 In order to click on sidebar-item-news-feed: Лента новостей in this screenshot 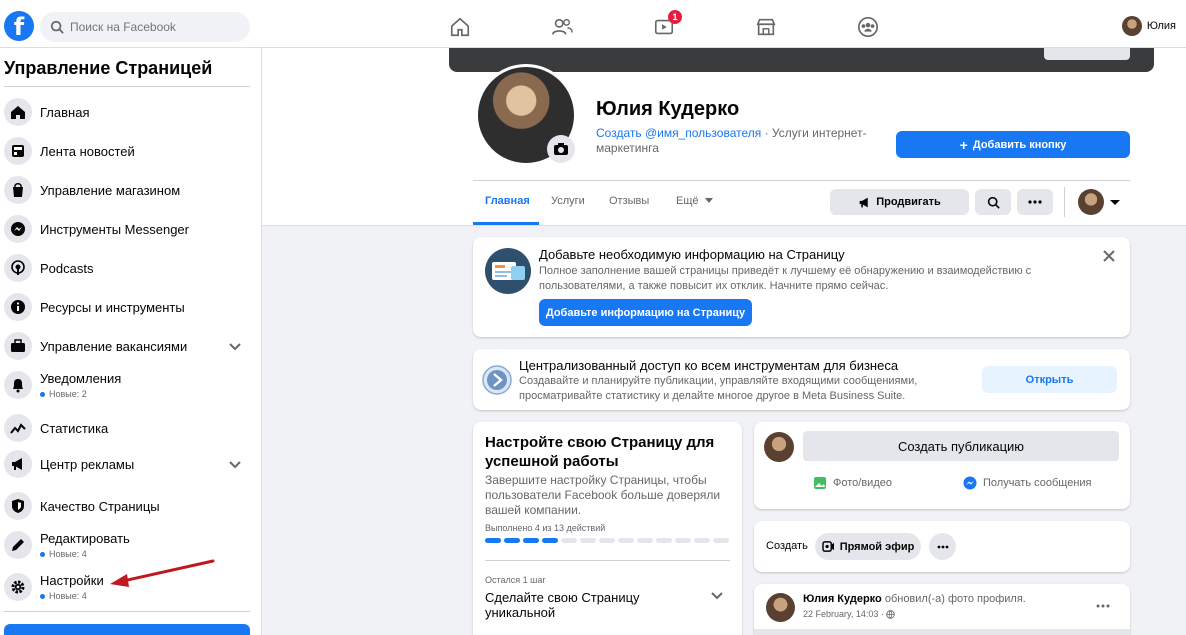, I will do `click(129, 151)`.